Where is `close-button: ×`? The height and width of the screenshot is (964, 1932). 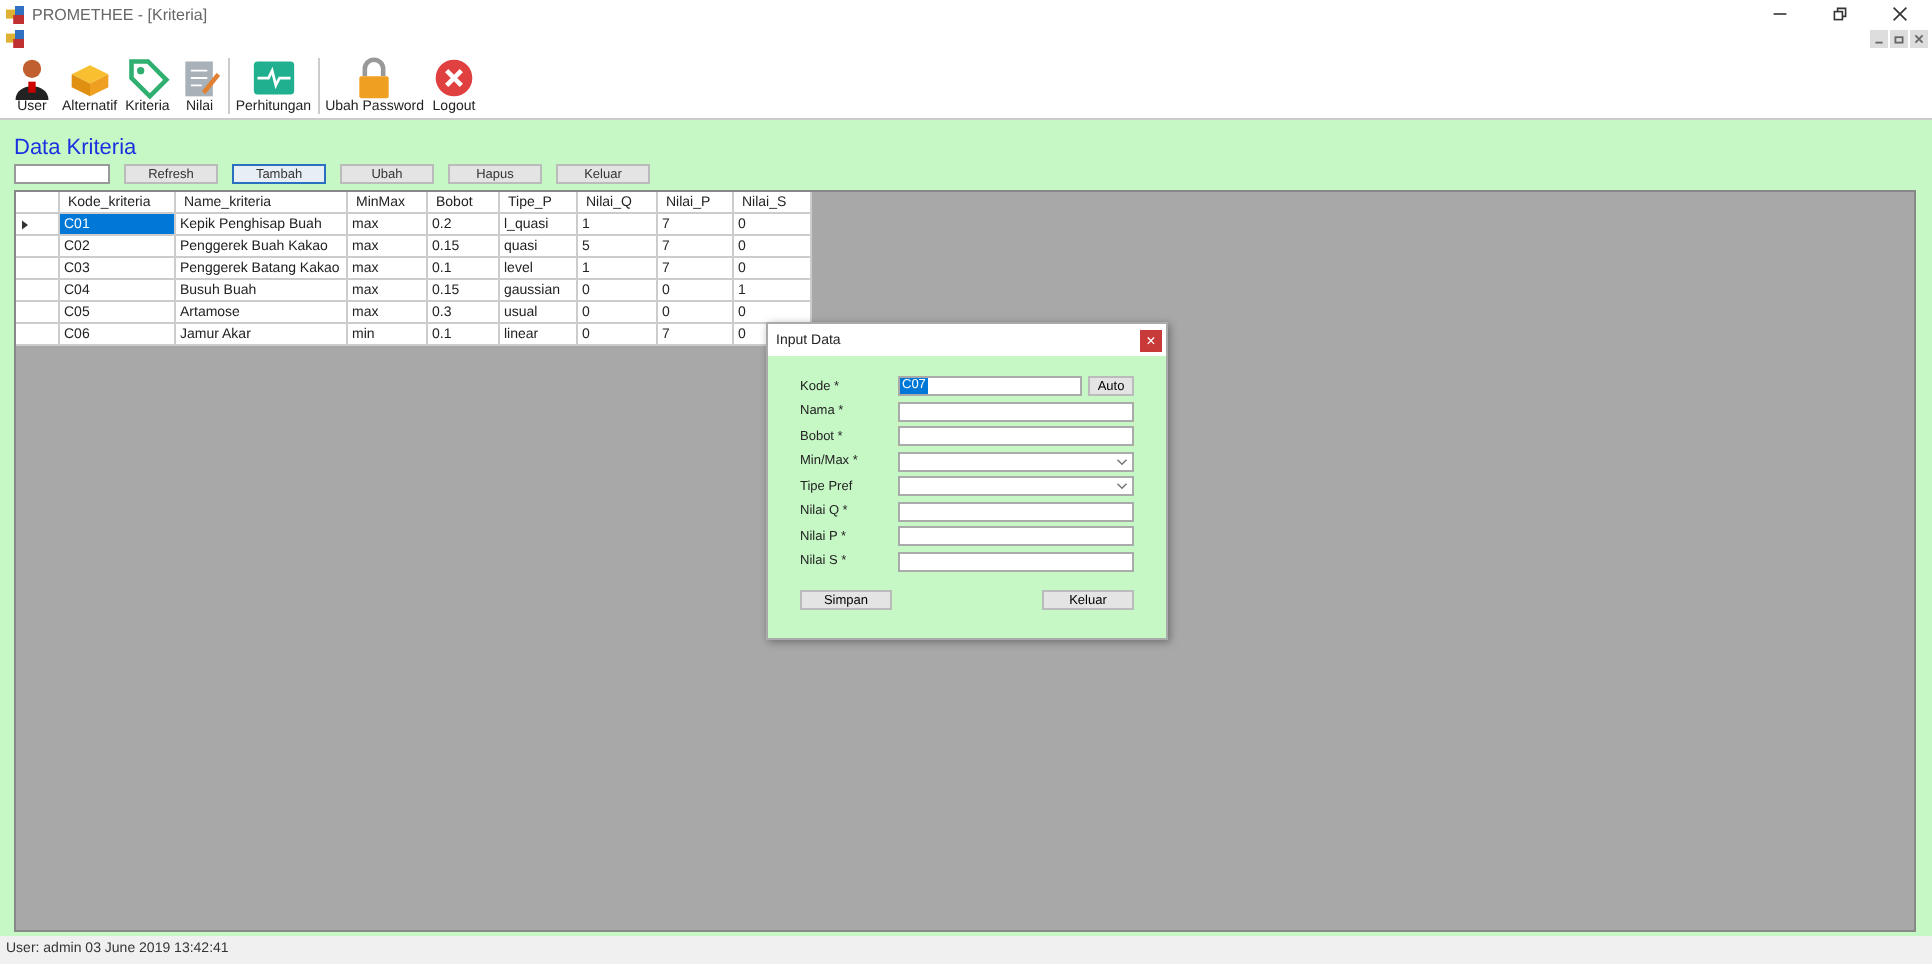 close-button: × is located at coordinates (1151, 340).